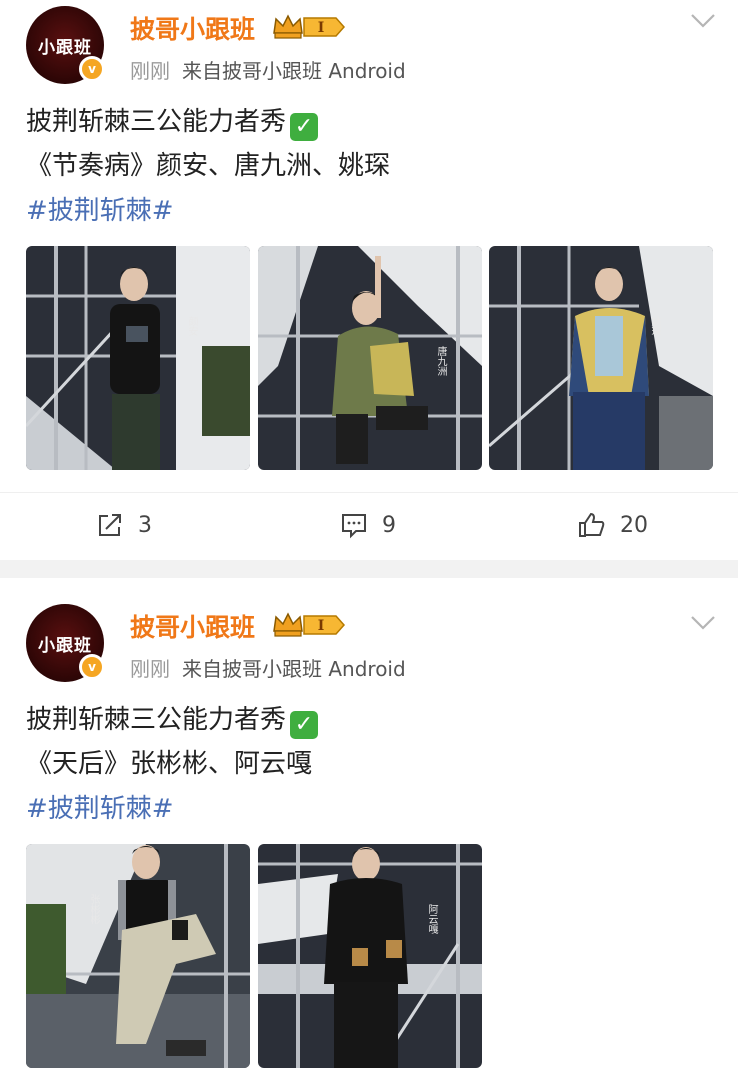  What do you see at coordinates (601, 358) in the screenshot?
I see `photo-yaochen: 姚琛` at bounding box center [601, 358].